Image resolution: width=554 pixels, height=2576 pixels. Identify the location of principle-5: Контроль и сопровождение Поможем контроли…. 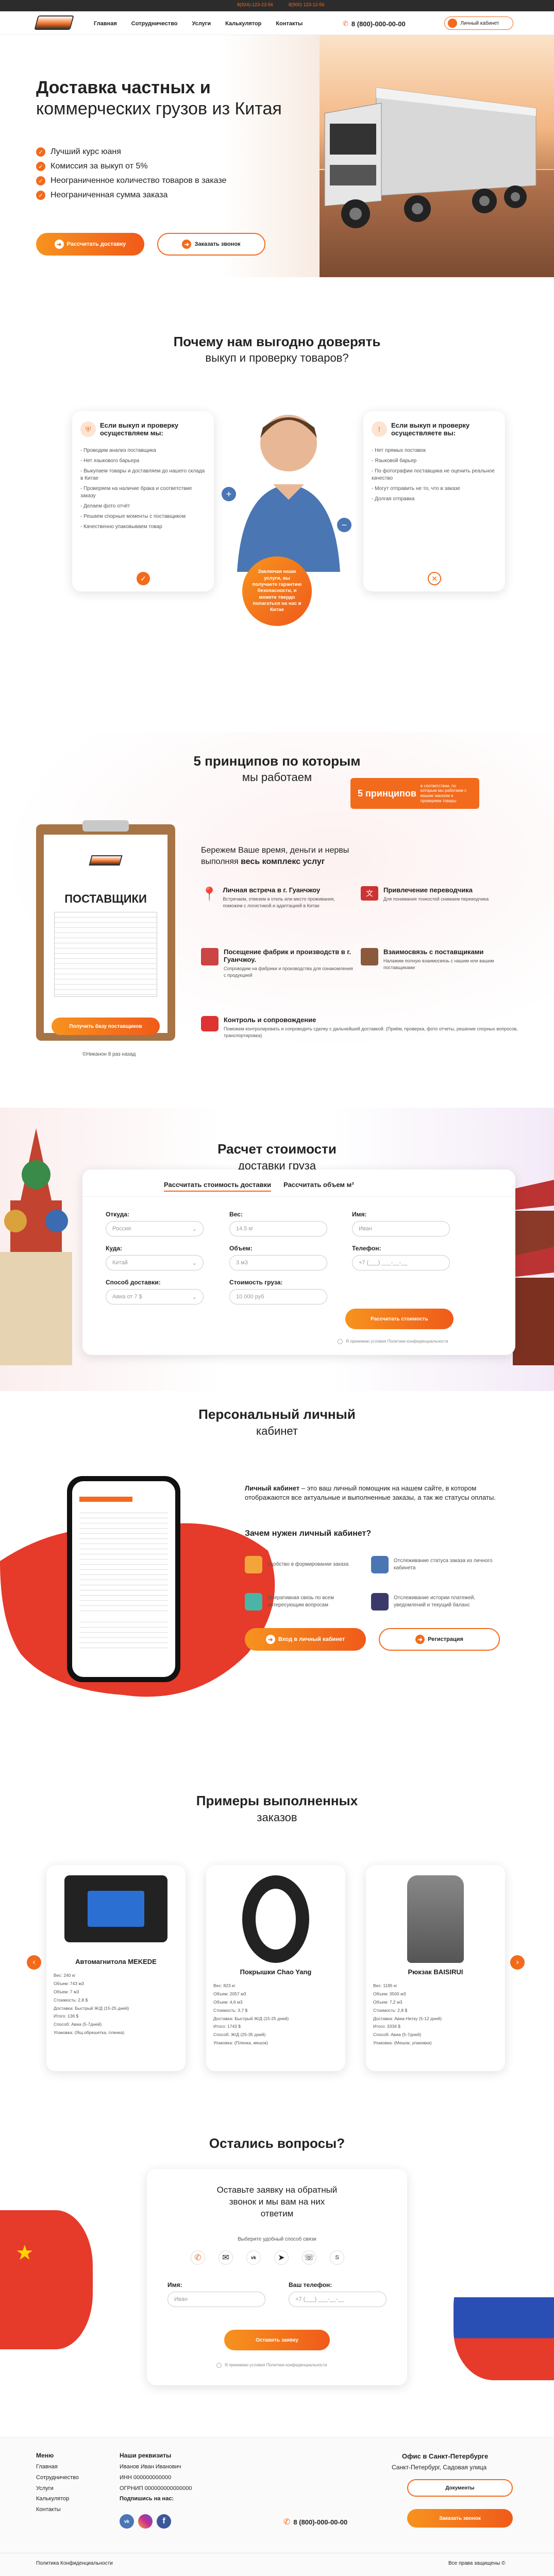
(366, 1027).